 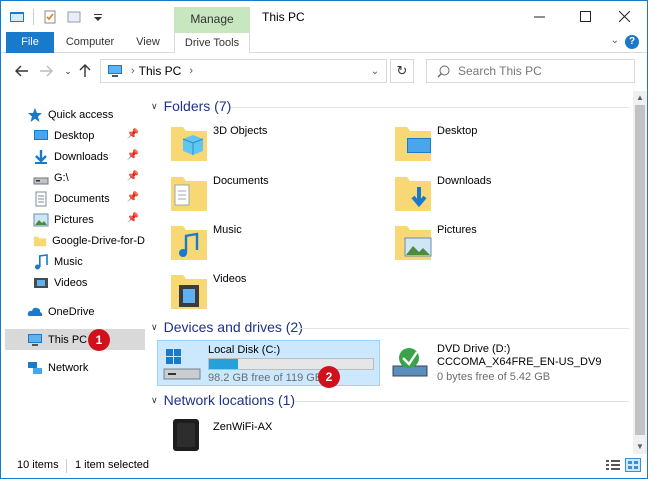 What do you see at coordinates (494, 377) in the screenshot?
I see `drive-free-space: 0 bytes free of 5.42 GB` at bounding box center [494, 377].